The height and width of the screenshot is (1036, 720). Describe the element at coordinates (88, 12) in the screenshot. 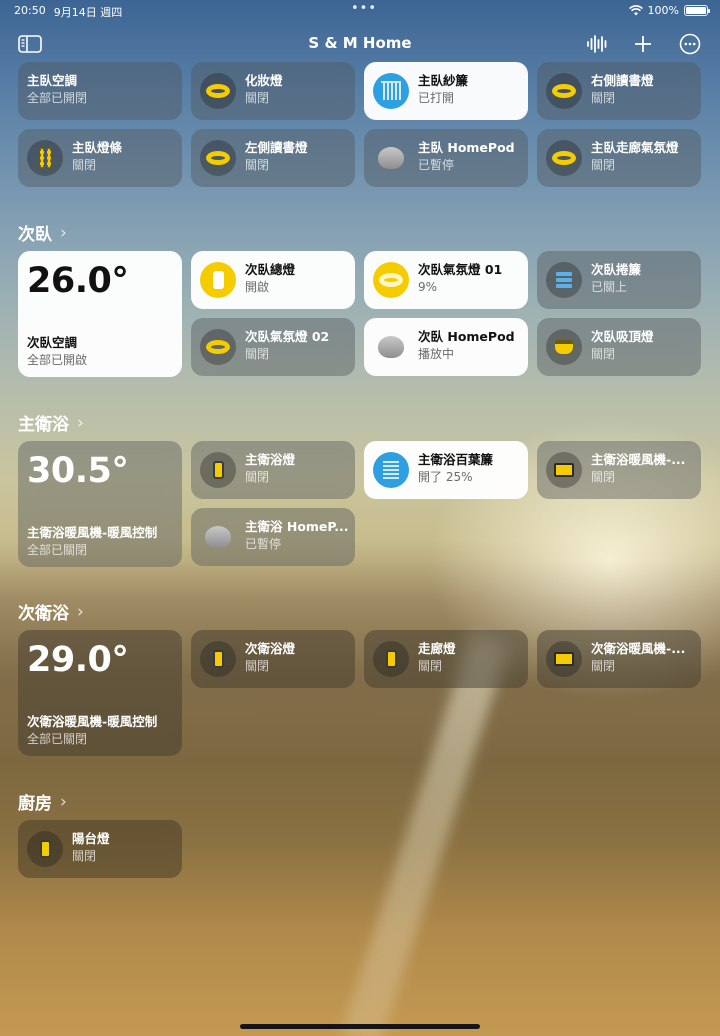

I see `status-date: 9月14日 週四` at that location.